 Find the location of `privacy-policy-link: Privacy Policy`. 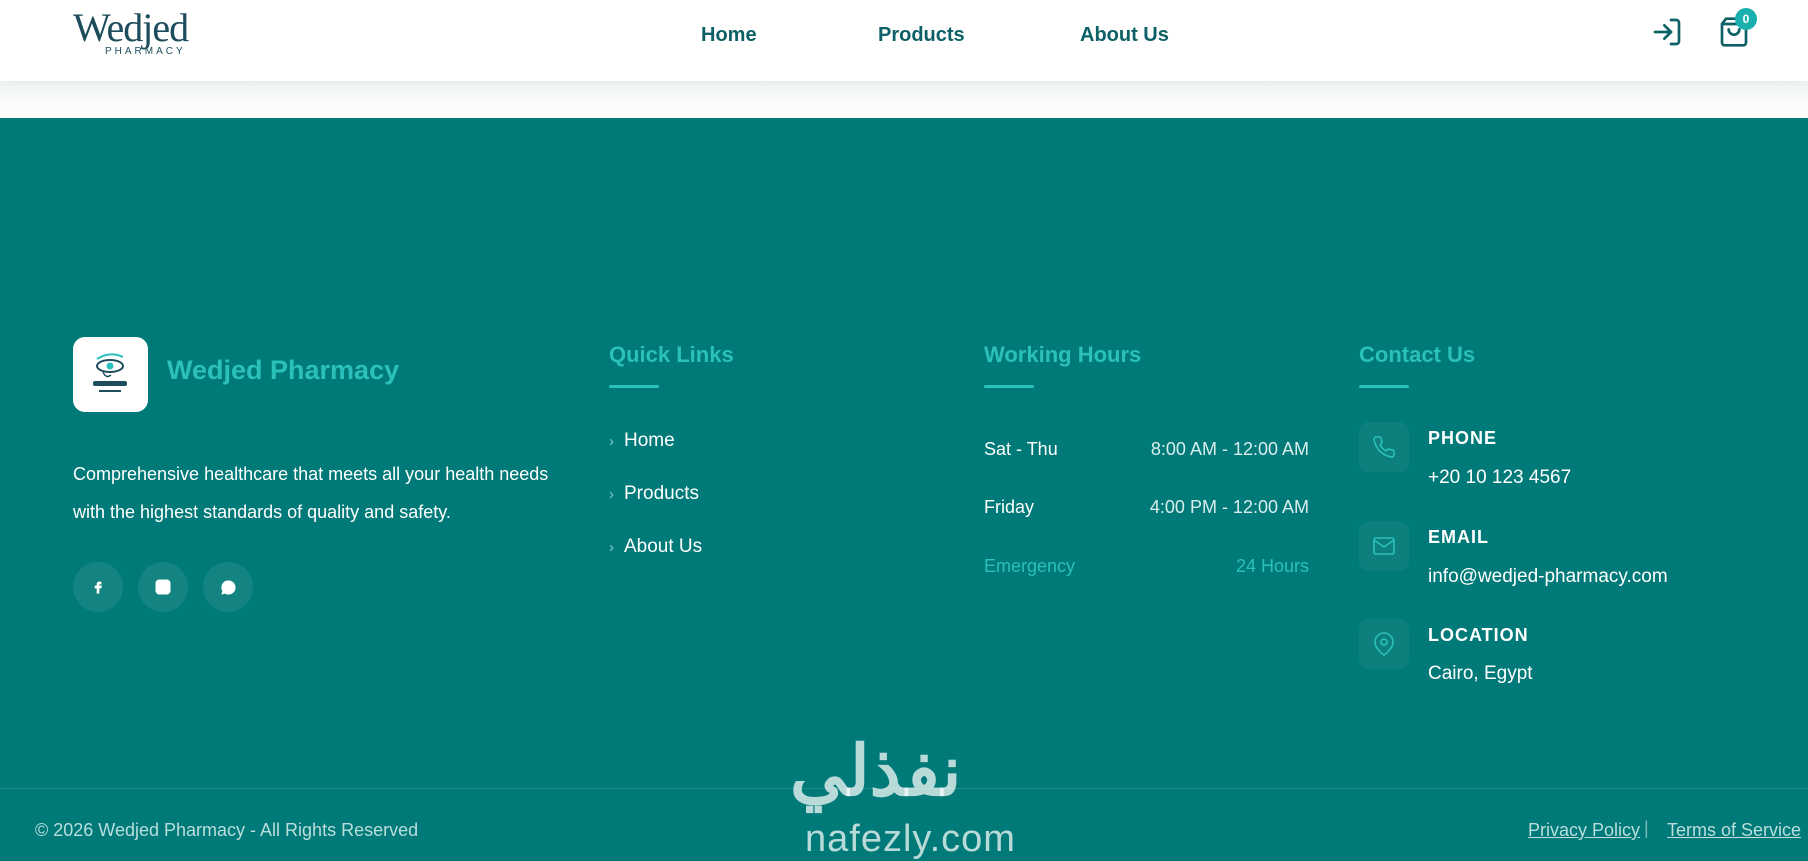

privacy-policy-link: Privacy Policy is located at coordinates (1584, 830).